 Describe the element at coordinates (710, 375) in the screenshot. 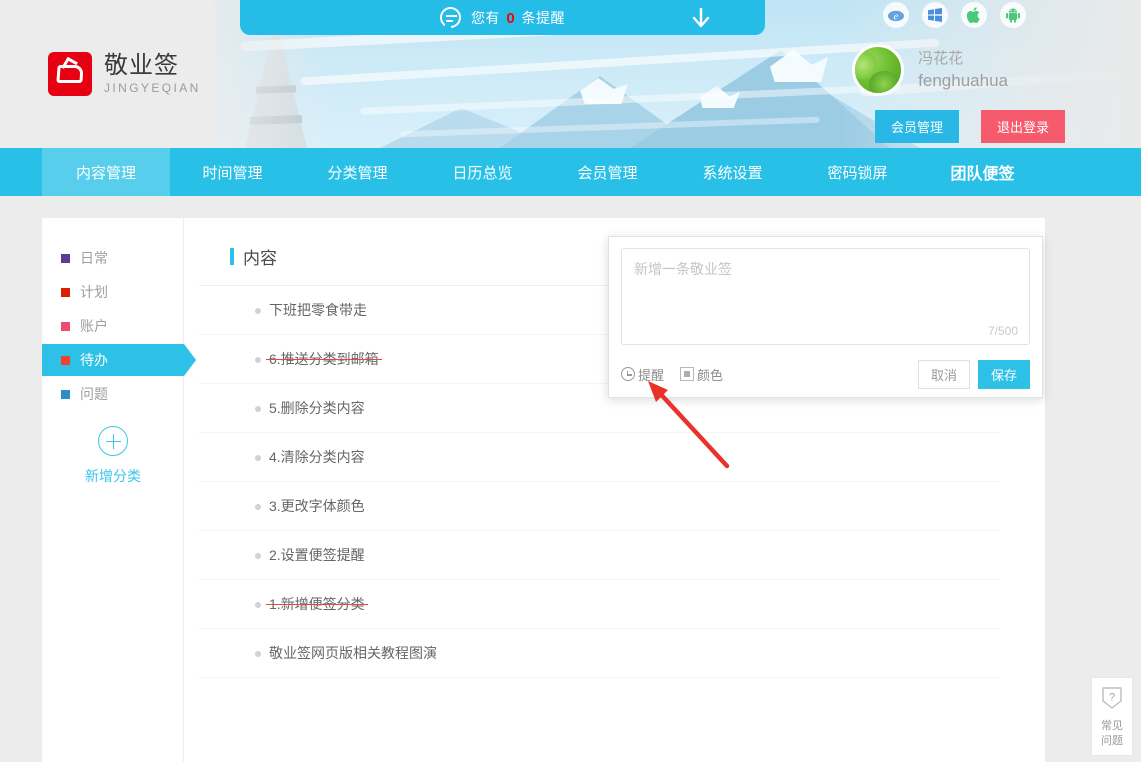

I see `color-label: 颜色` at that location.